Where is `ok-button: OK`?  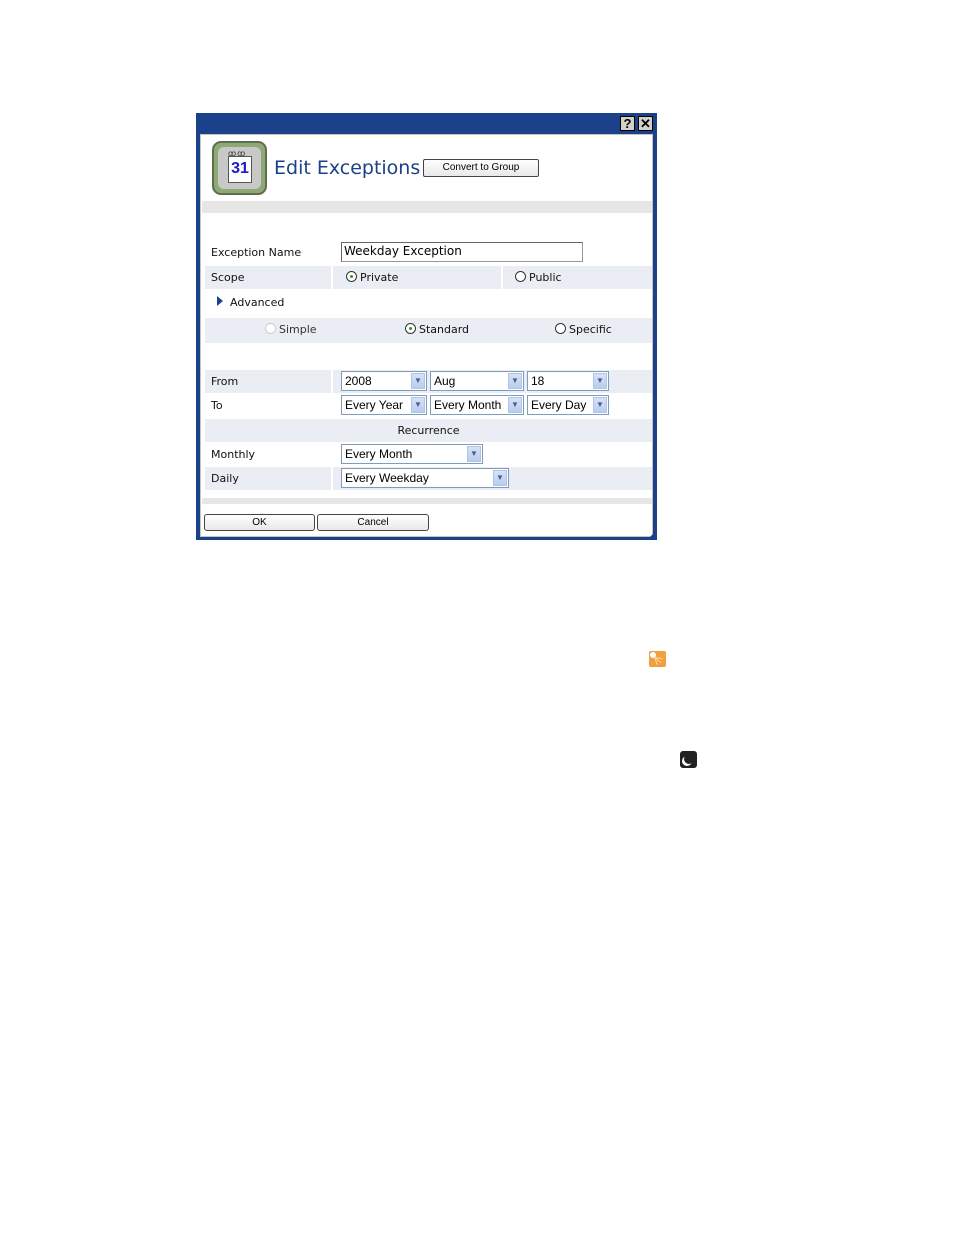 ok-button: OK is located at coordinates (259, 522).